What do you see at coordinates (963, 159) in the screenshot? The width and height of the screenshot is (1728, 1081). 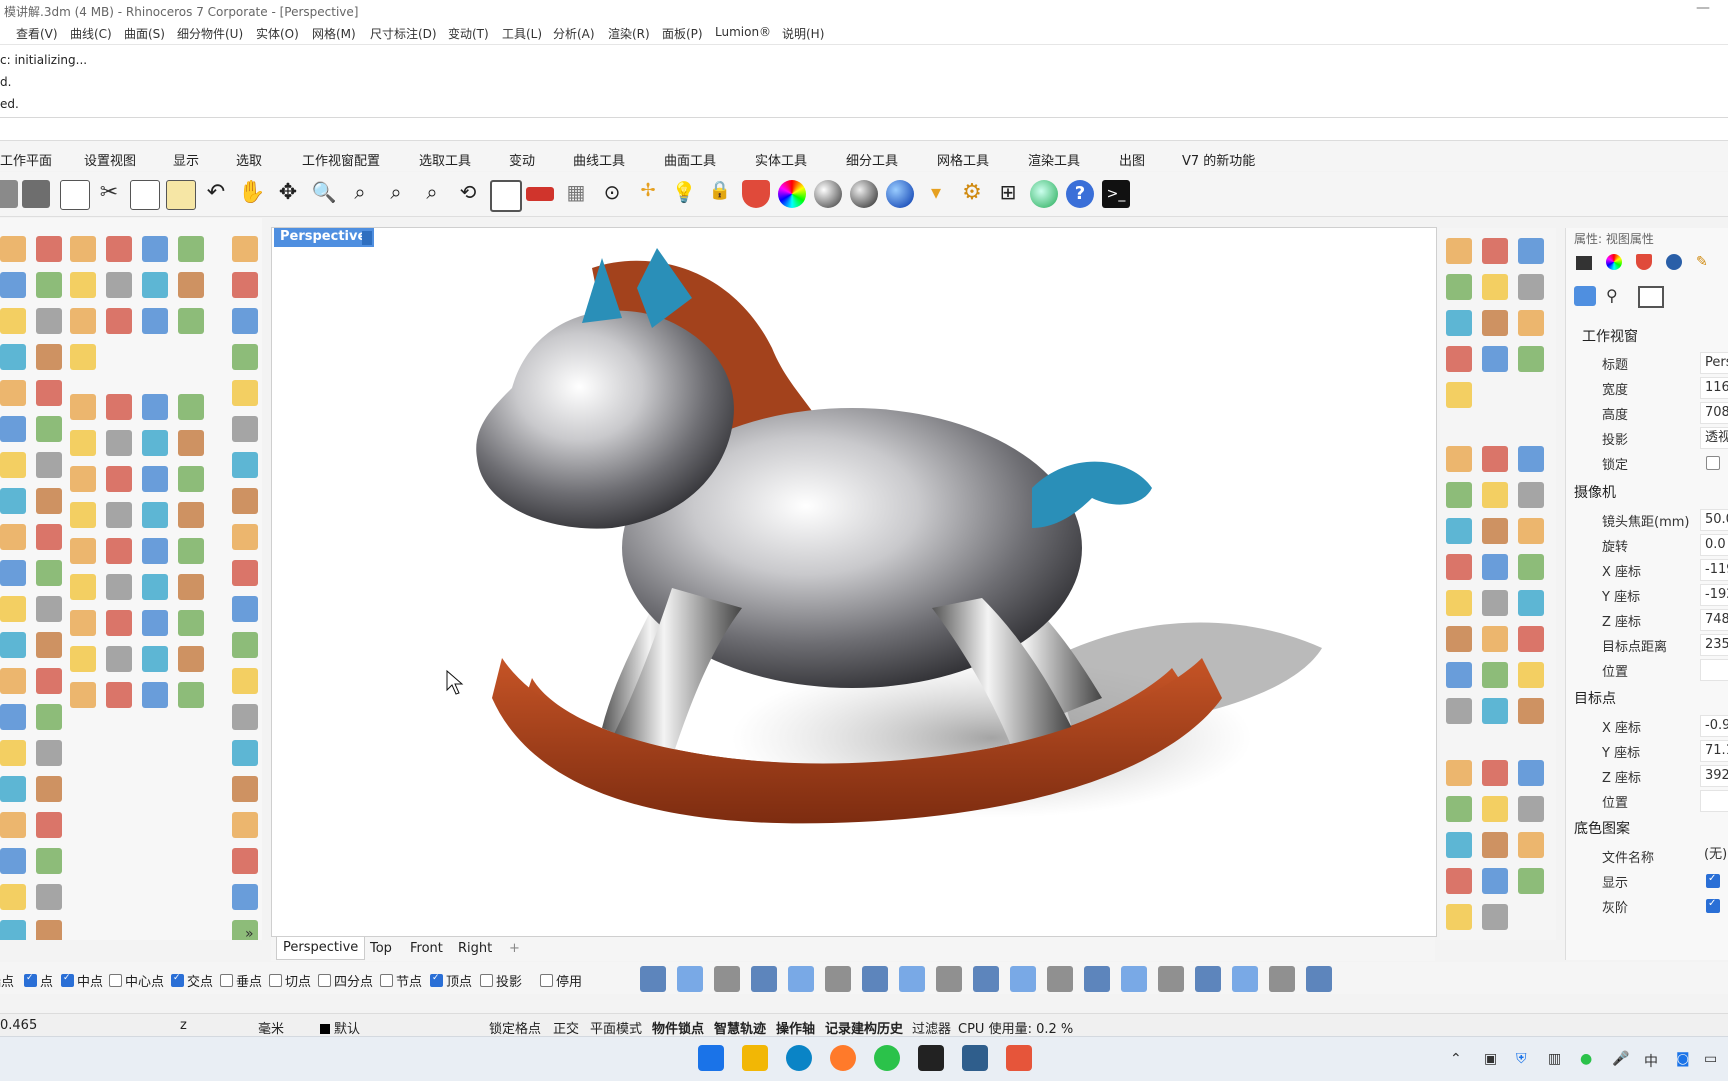 I see `tab-mesh-tools: 网格工具` at bounding box center [963, 159].